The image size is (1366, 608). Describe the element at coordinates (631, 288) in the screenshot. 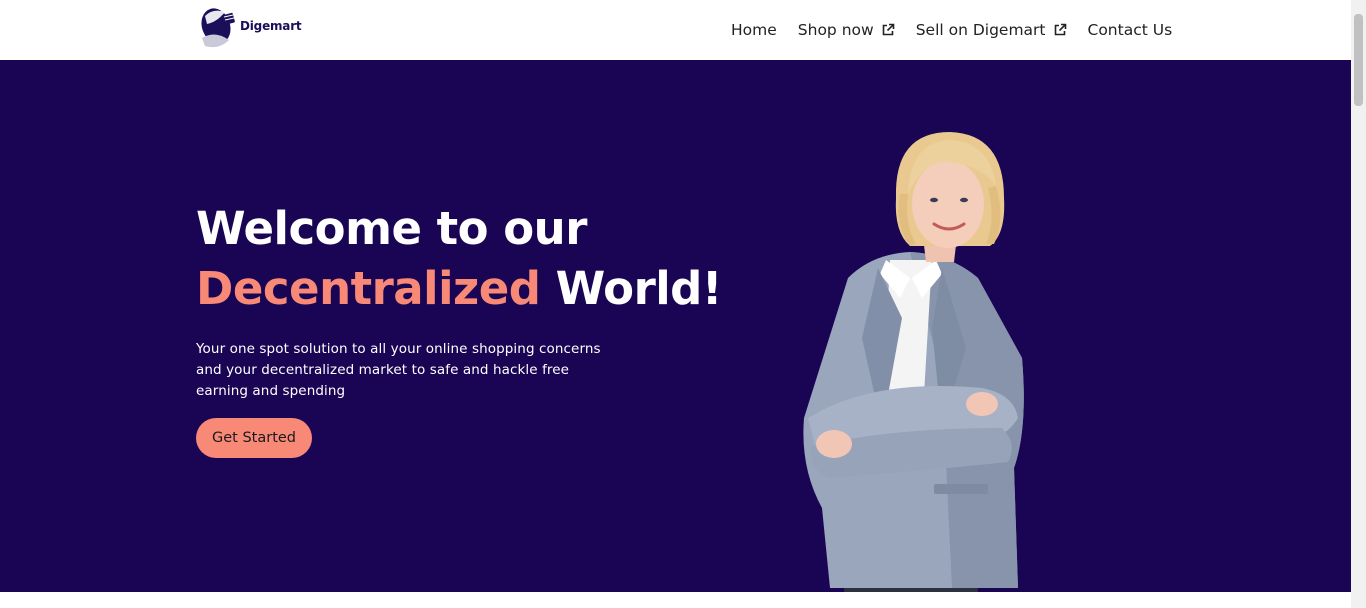

I see `hero-title-rest: World!` at that location.